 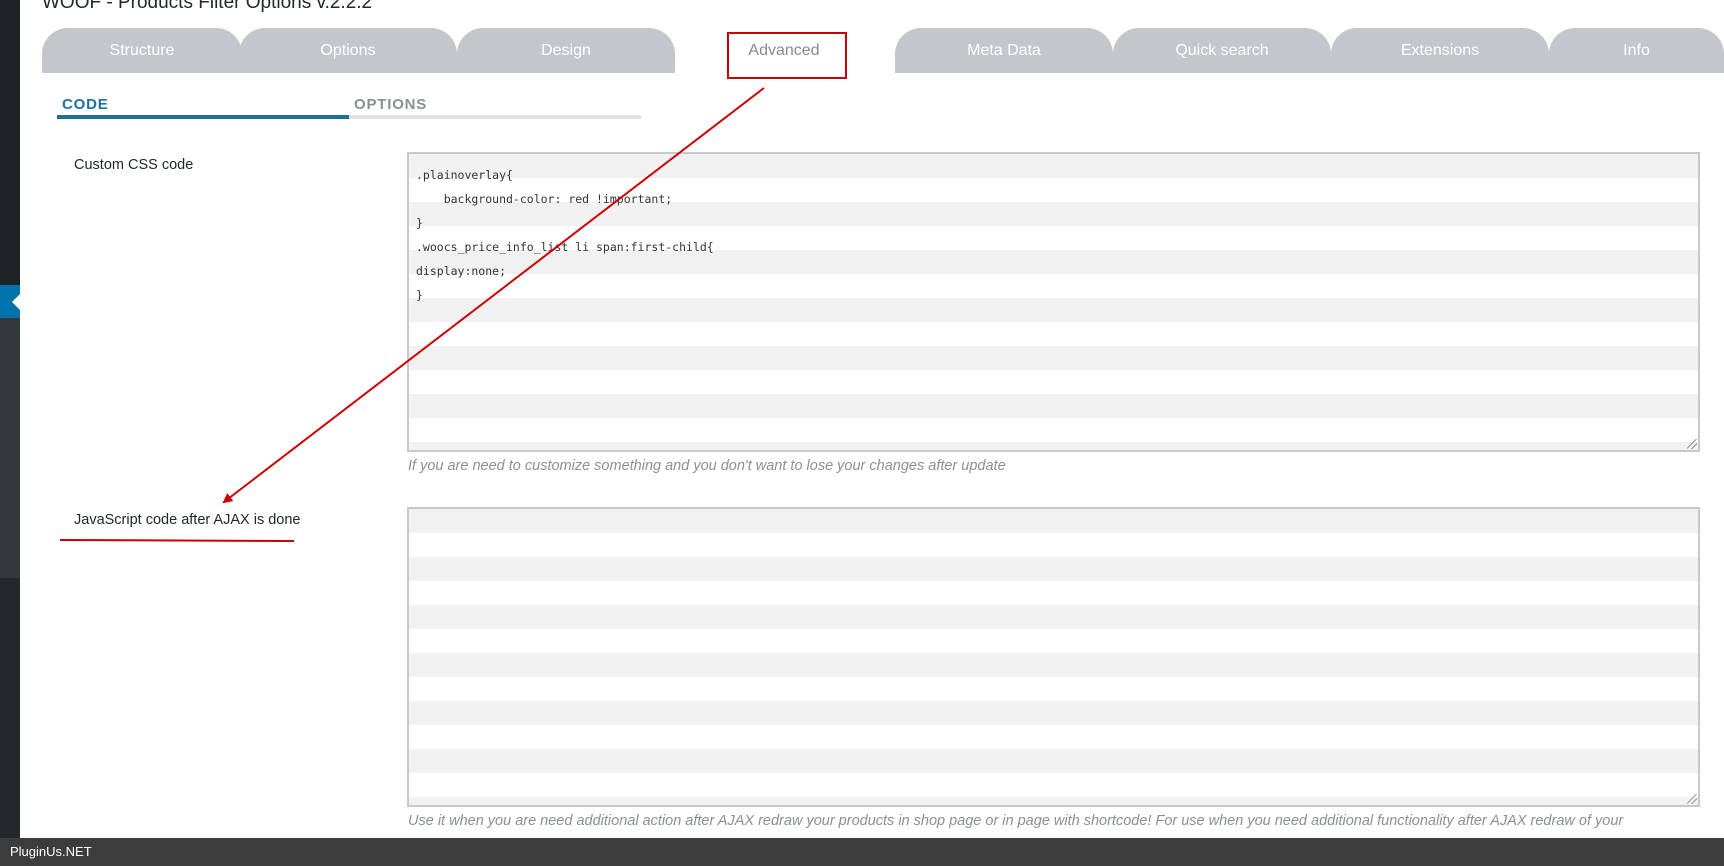 What do you see at coordinates (51, 851) in the screenshot?
I see `footer-credit: PluginUs.NET` at bounding box center [51, 851].